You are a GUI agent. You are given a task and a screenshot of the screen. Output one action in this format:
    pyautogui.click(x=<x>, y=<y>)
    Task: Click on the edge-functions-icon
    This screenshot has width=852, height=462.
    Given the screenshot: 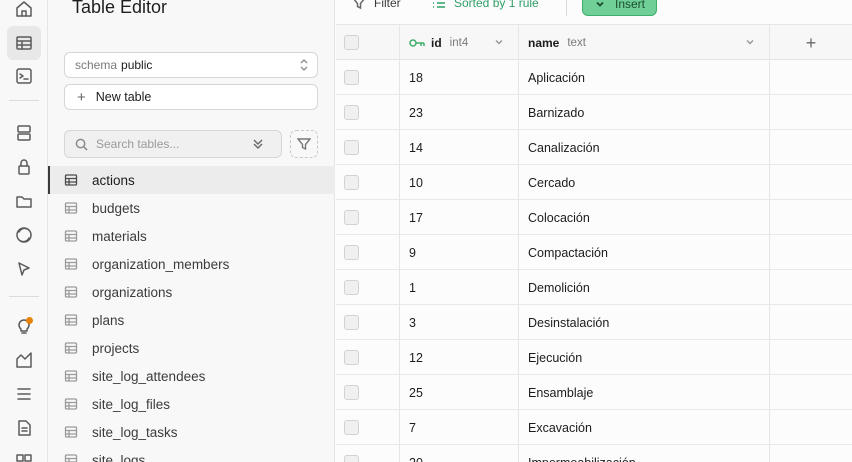 What is the action you would take?
    pyautogui.click(x=24, y=269)
    